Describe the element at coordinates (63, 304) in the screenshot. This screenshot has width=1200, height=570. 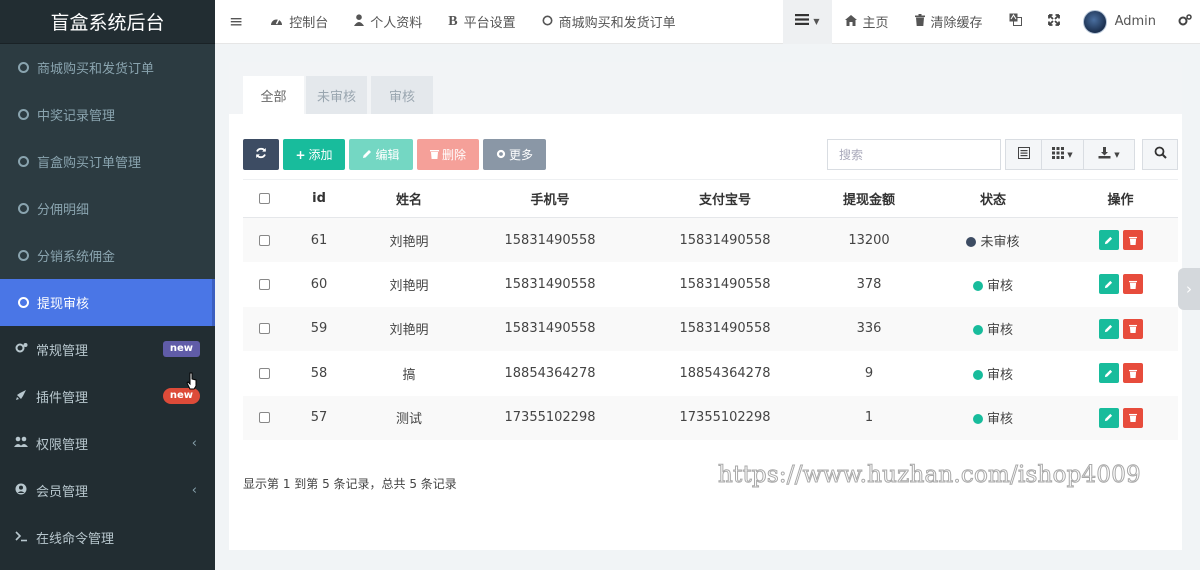
I see `sidebar-item-label: 提现审核` at that location.